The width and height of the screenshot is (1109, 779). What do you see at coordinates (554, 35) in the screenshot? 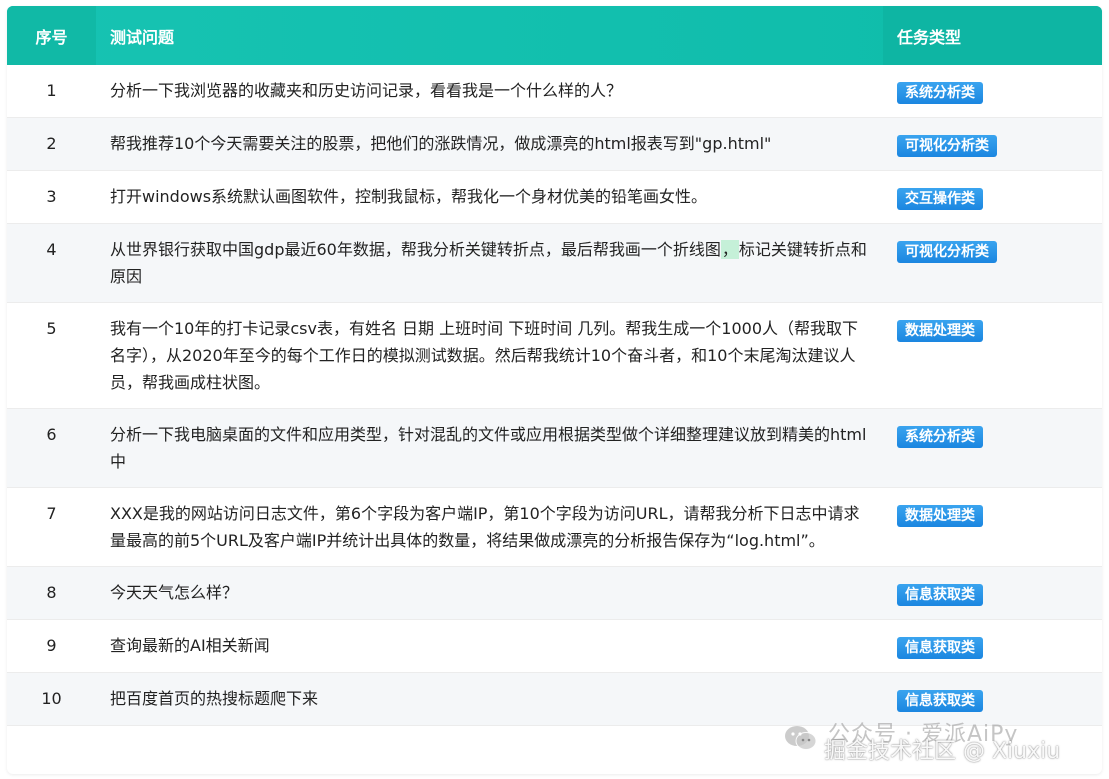
I see `table-header-row: 序号 测试问题 任务类型` at bounding box center [554, 35].